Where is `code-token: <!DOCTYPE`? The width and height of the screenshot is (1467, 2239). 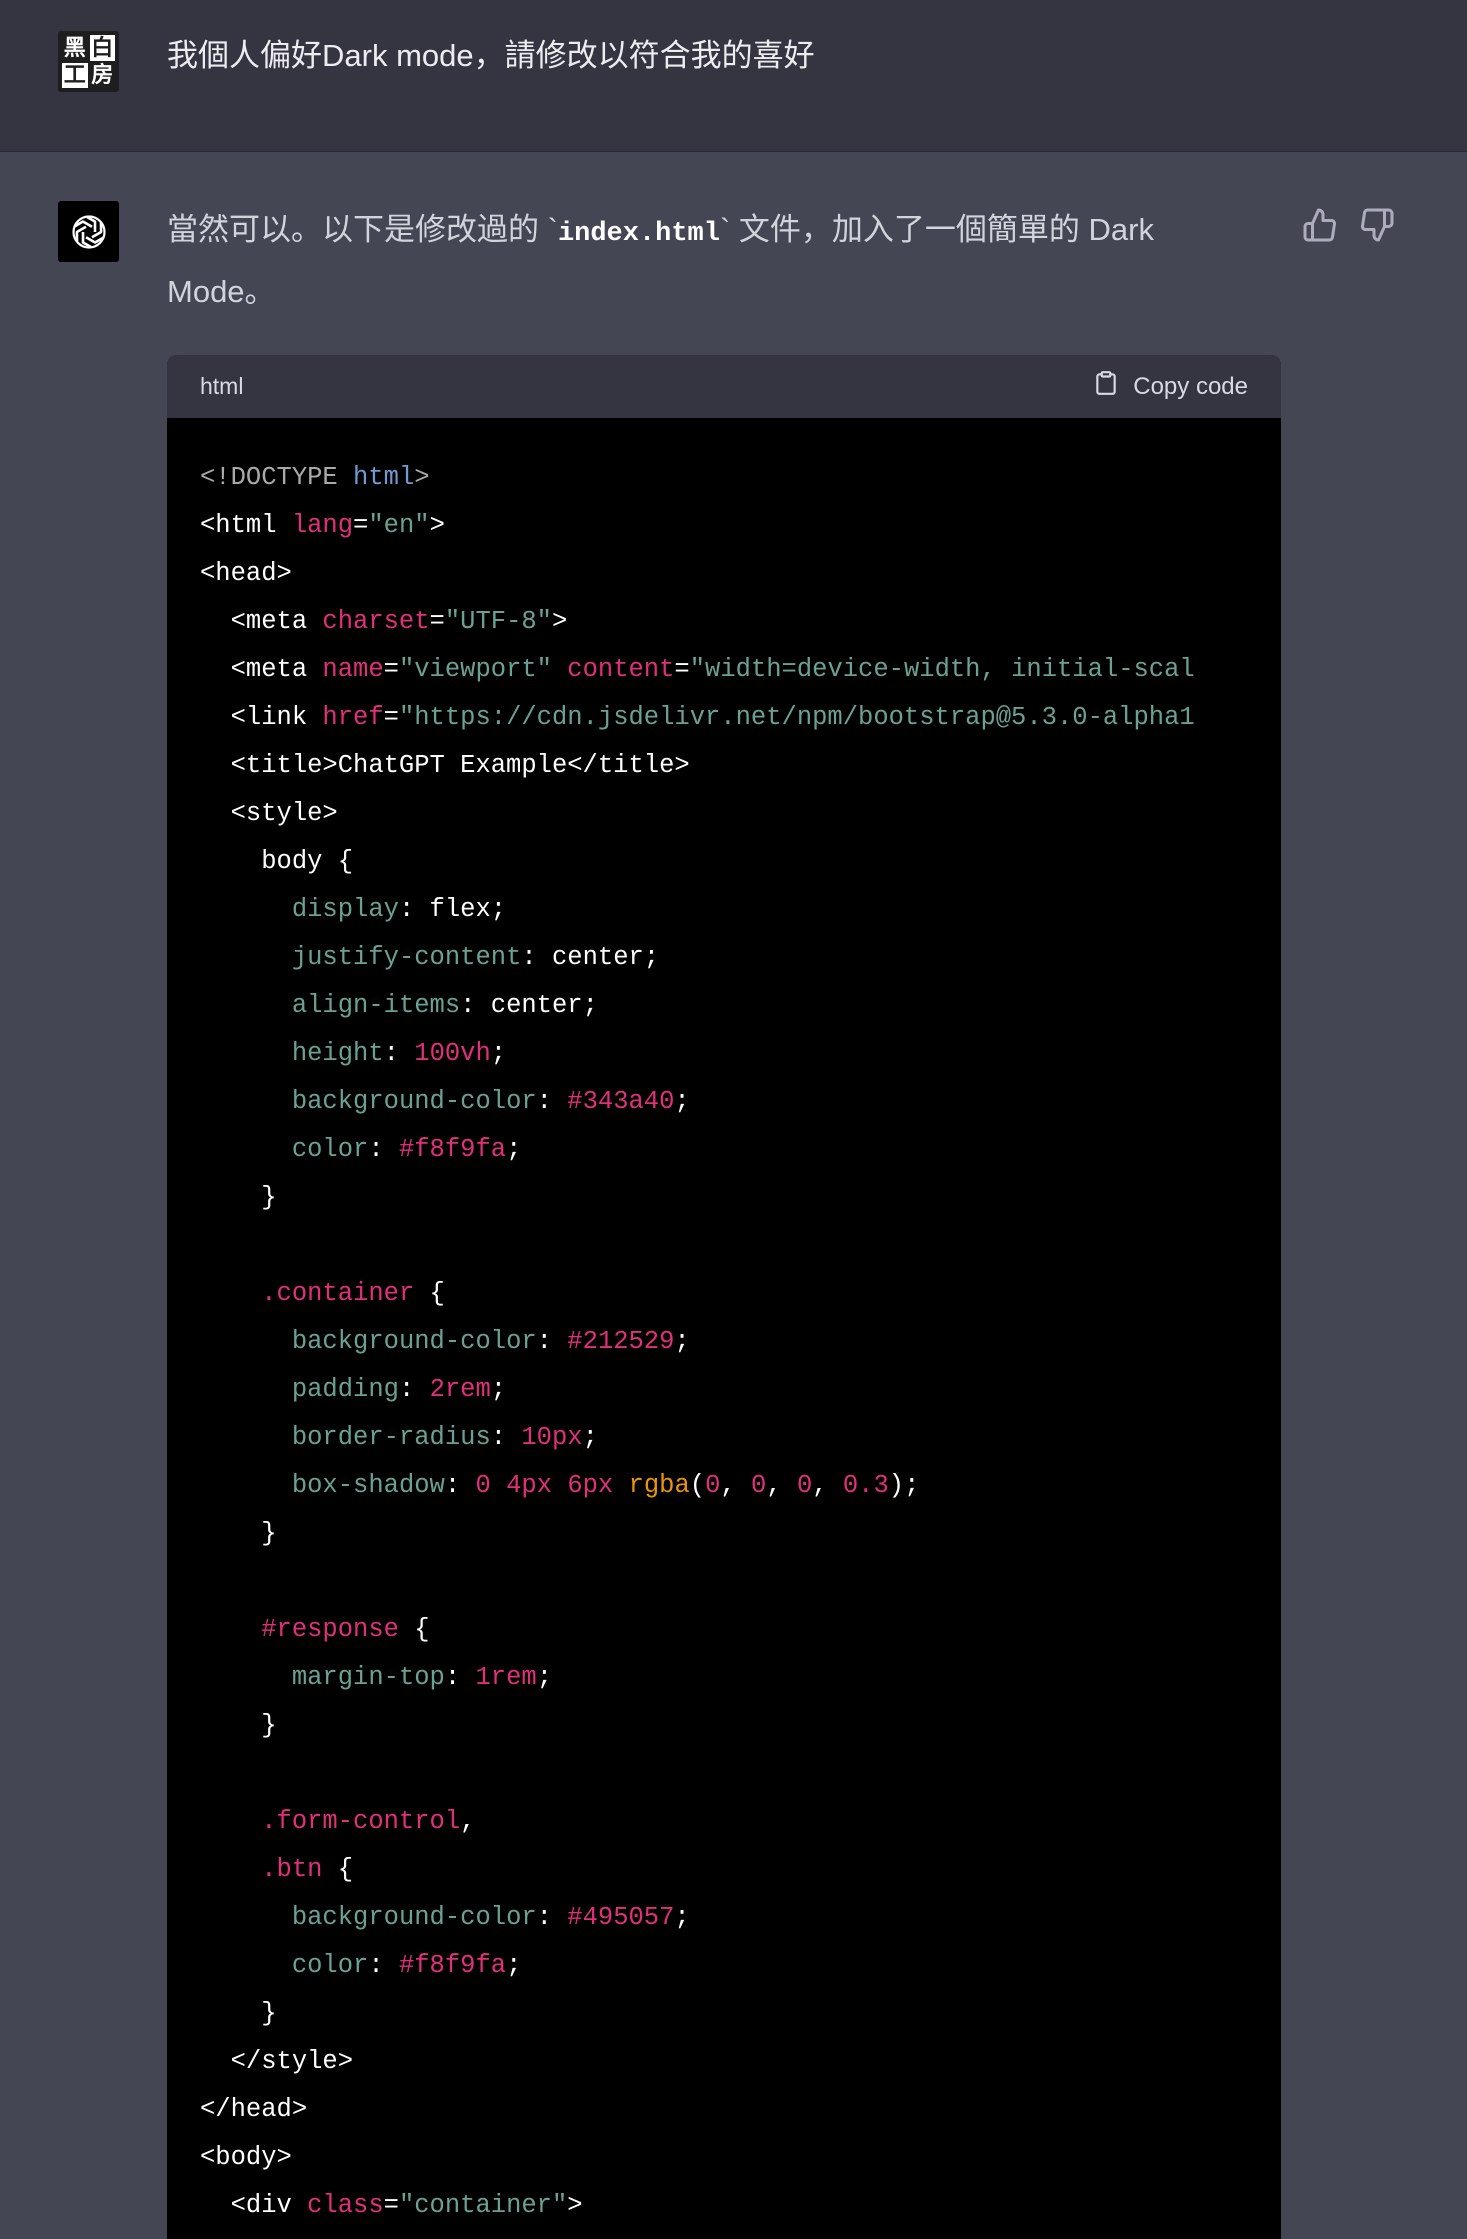 code-token: <!DOCTYPE is located at coordinates (277, 477).